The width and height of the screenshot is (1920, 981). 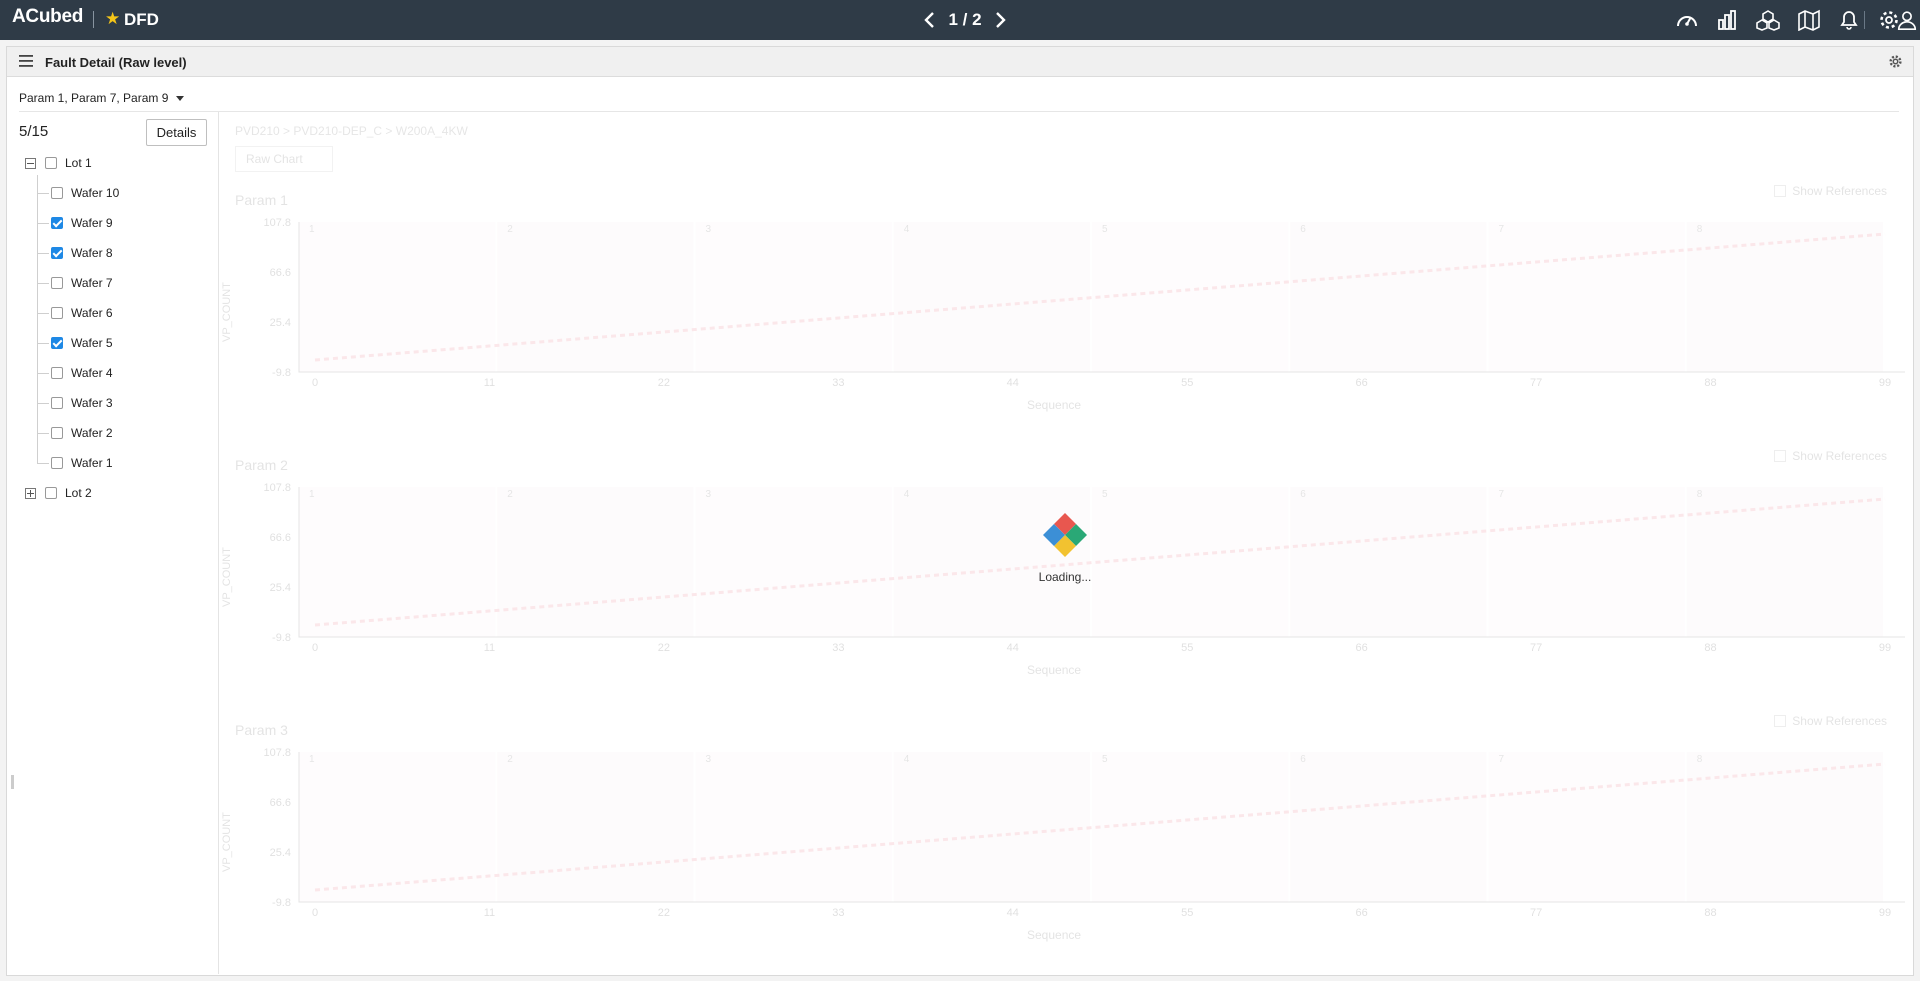 I want to click on wafer-label: Wafer 5, so click(x=92, y=343).